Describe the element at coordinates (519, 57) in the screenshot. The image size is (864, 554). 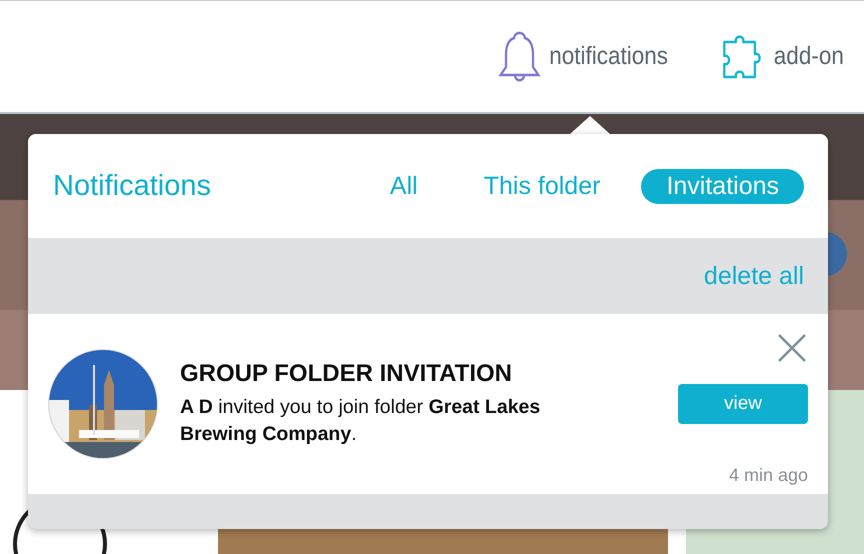
I see `bell-icon` at that location.